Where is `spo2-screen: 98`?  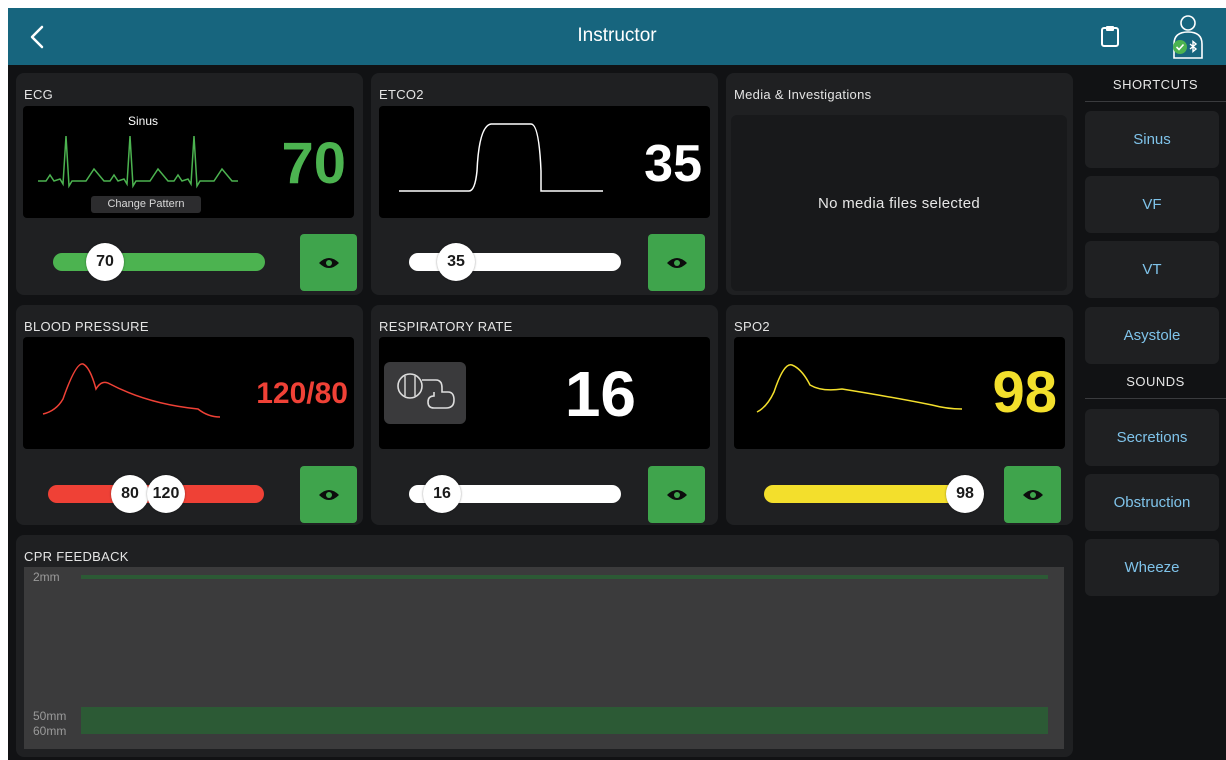 spo2-screen: 98 is located at coordinates (899, 393).